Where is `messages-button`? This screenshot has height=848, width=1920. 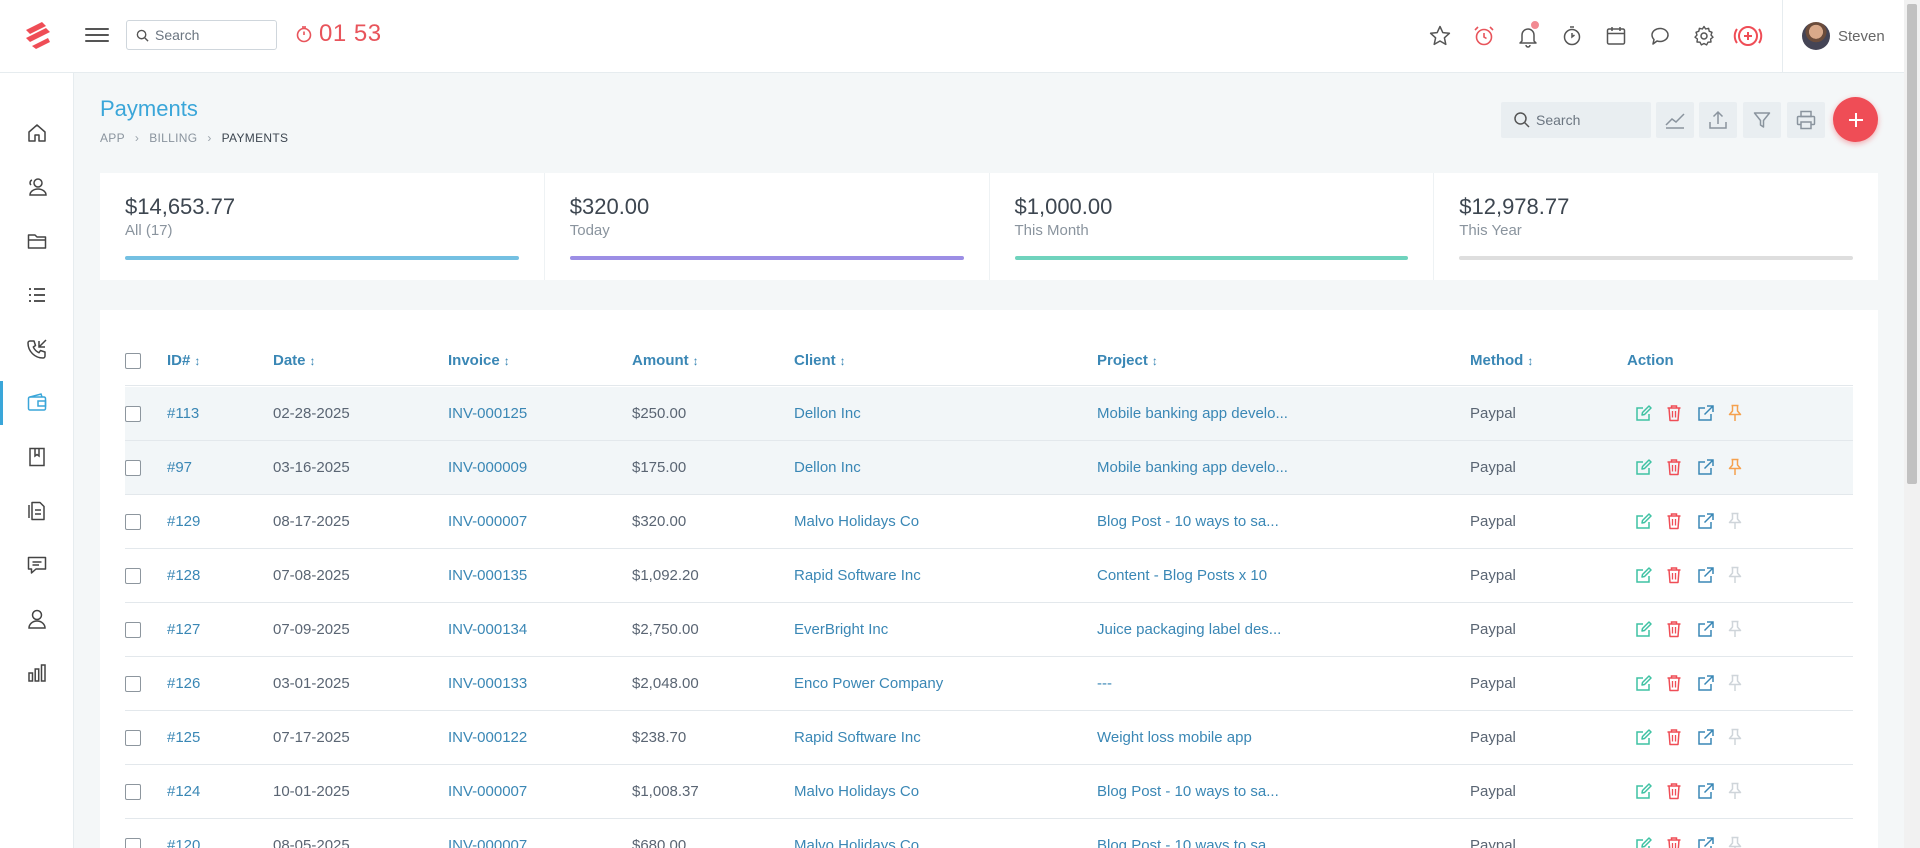
messages-button is located at coordinates (1660, 36).